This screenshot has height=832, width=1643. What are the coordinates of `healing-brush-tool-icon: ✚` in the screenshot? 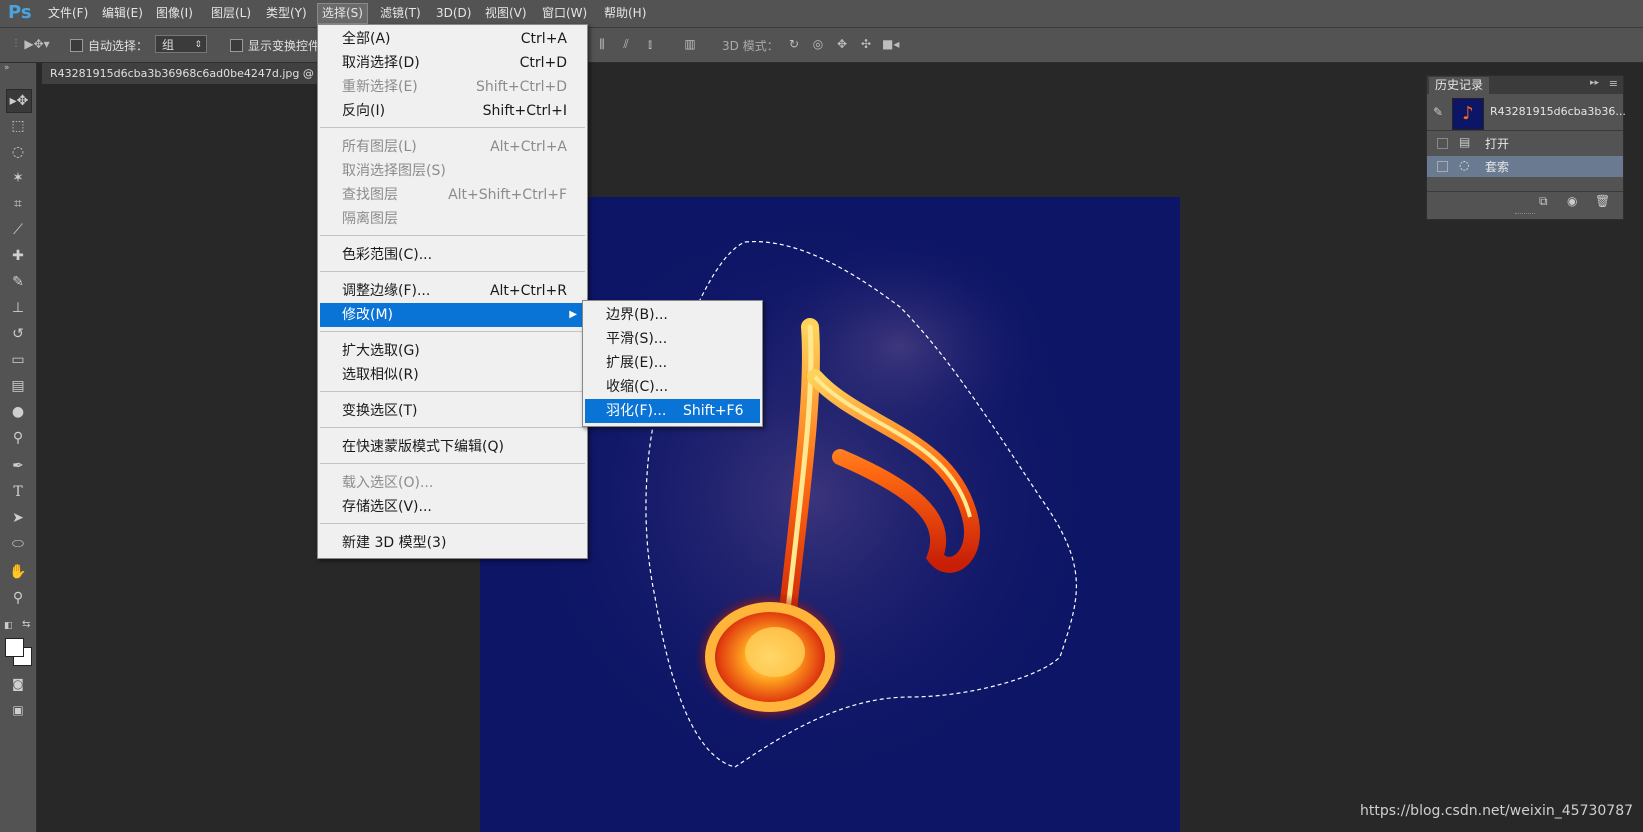 It's located at (18, 256).